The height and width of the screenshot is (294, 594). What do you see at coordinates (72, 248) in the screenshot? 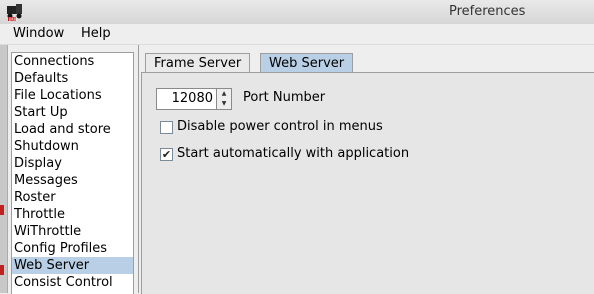
I see `sidebar-item-config-profiles: Config Profiles` at bounding box center [72, 248].